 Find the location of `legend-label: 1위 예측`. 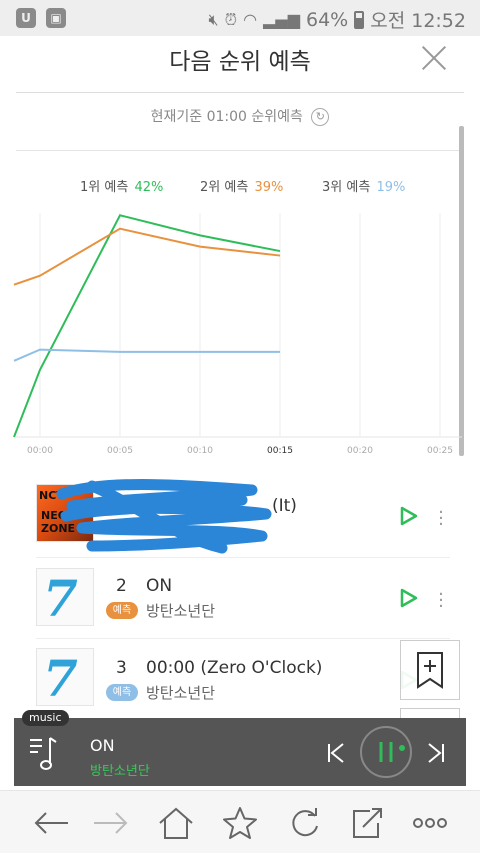

legend-label: 1위 예측 is located at coordinates (104, 187).